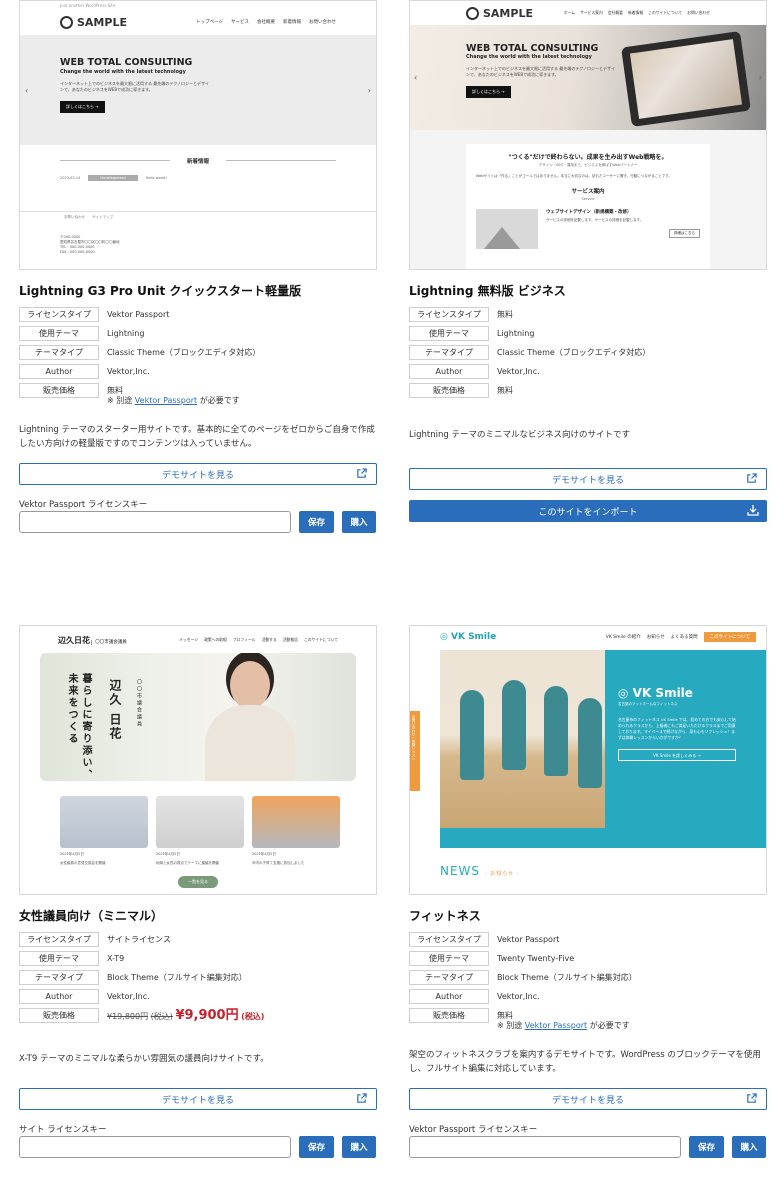 The image size is (780, 1200). Describe the element at coordinates (200, 859) in the screenshot. I see `news-card-meta: 2025年4月2日 地域と女性の視点でテーマに建議を開催` at that location.